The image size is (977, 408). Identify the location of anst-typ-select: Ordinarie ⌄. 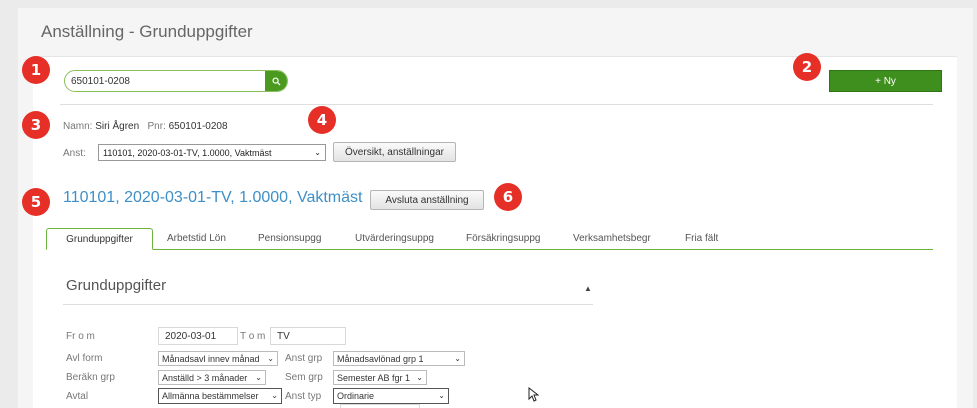
(391, 396).